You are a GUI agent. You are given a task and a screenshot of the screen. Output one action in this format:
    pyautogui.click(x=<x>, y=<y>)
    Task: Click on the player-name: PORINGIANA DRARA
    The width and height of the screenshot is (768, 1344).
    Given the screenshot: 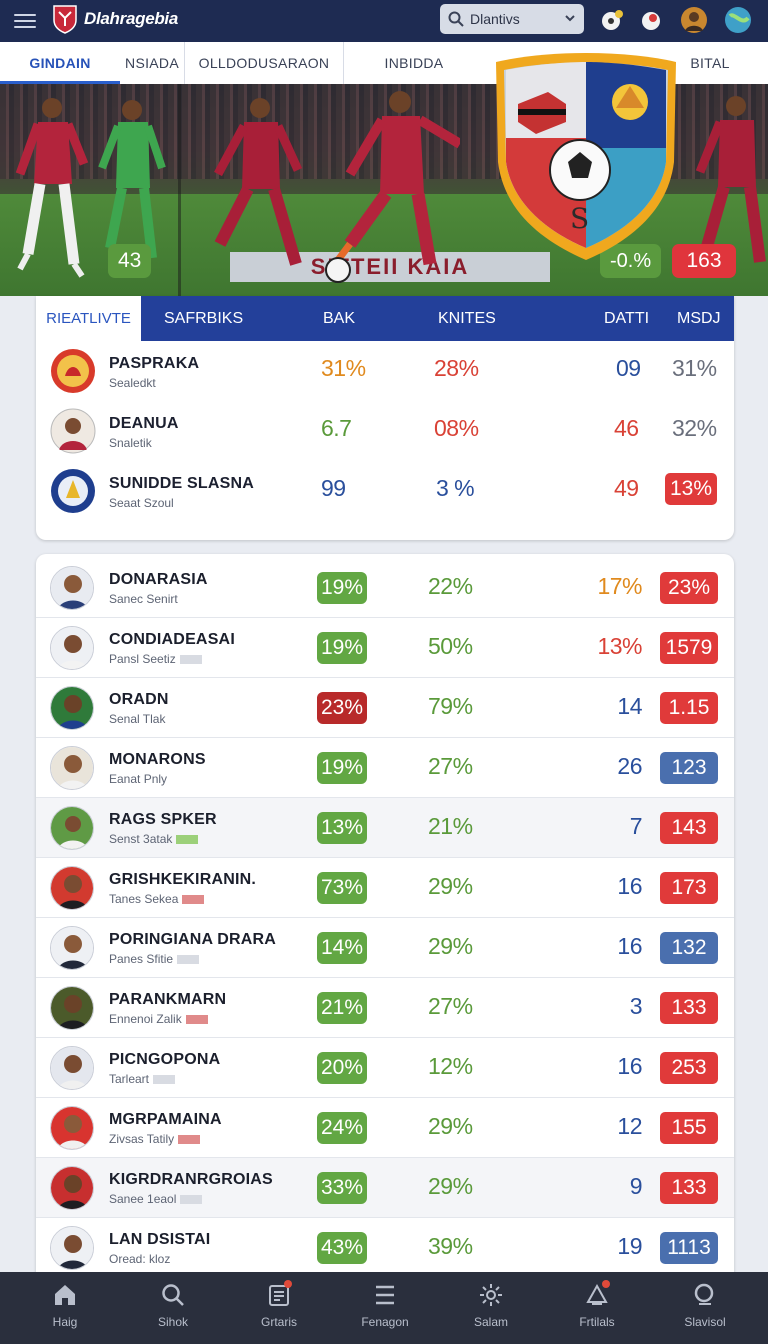 What is the action you would take?
    pyautogui.click(x=193, y=939)
    